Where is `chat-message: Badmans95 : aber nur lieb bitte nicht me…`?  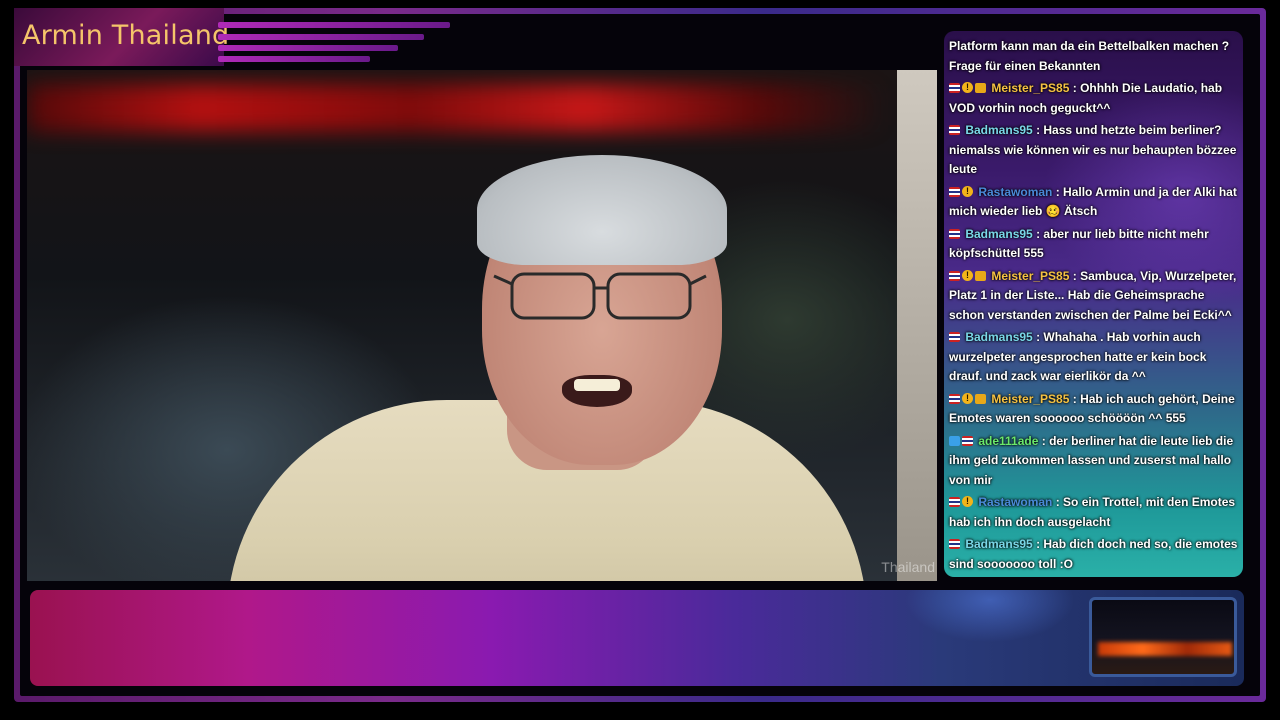 chat-message: Badmans95 : aber nur lieb bitte nicht me… is located at coordinates (1093, 244).